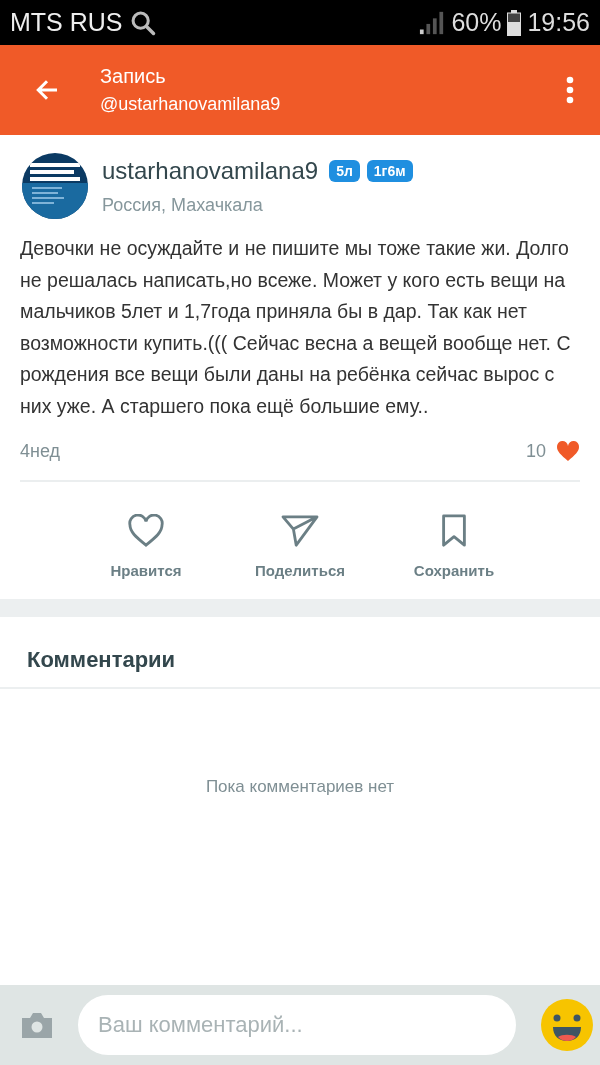 The height and width of the screenshot is (1065, 600). What do you see at coordinates (570, 90) in the screenshot?
I see `more-menu-icon` at bounding box center [570, 90].